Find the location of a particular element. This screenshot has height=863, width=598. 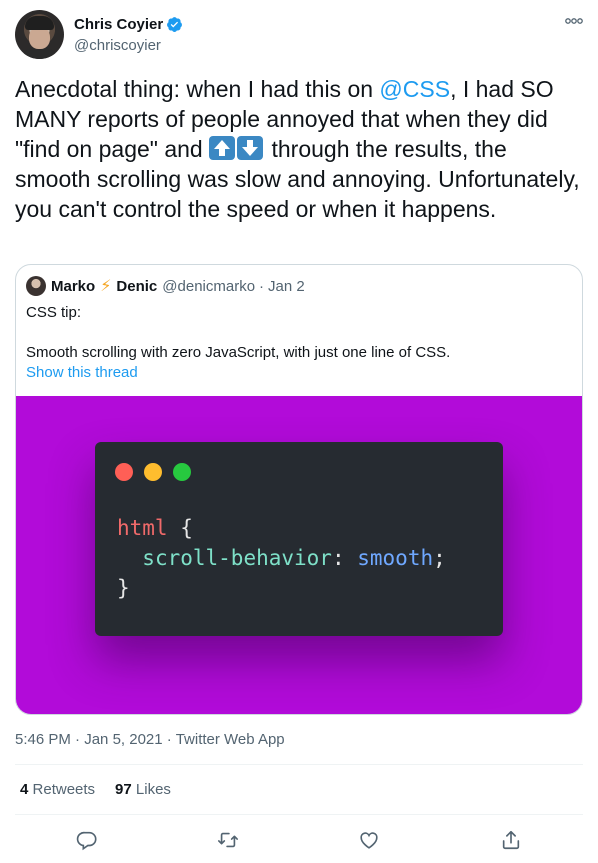

code-property: scroll-behavior is located at coordinates (237, 558).